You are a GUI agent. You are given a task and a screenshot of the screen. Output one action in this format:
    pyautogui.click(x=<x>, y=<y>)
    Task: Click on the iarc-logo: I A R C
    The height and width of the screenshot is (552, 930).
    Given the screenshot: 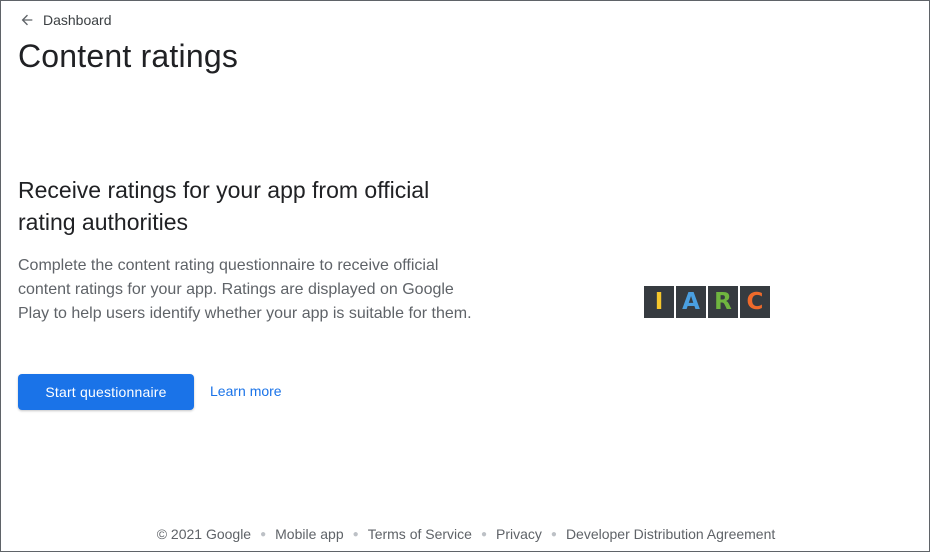 What is the action you would take?
    pyautogui.click(x=707, y=302)
    